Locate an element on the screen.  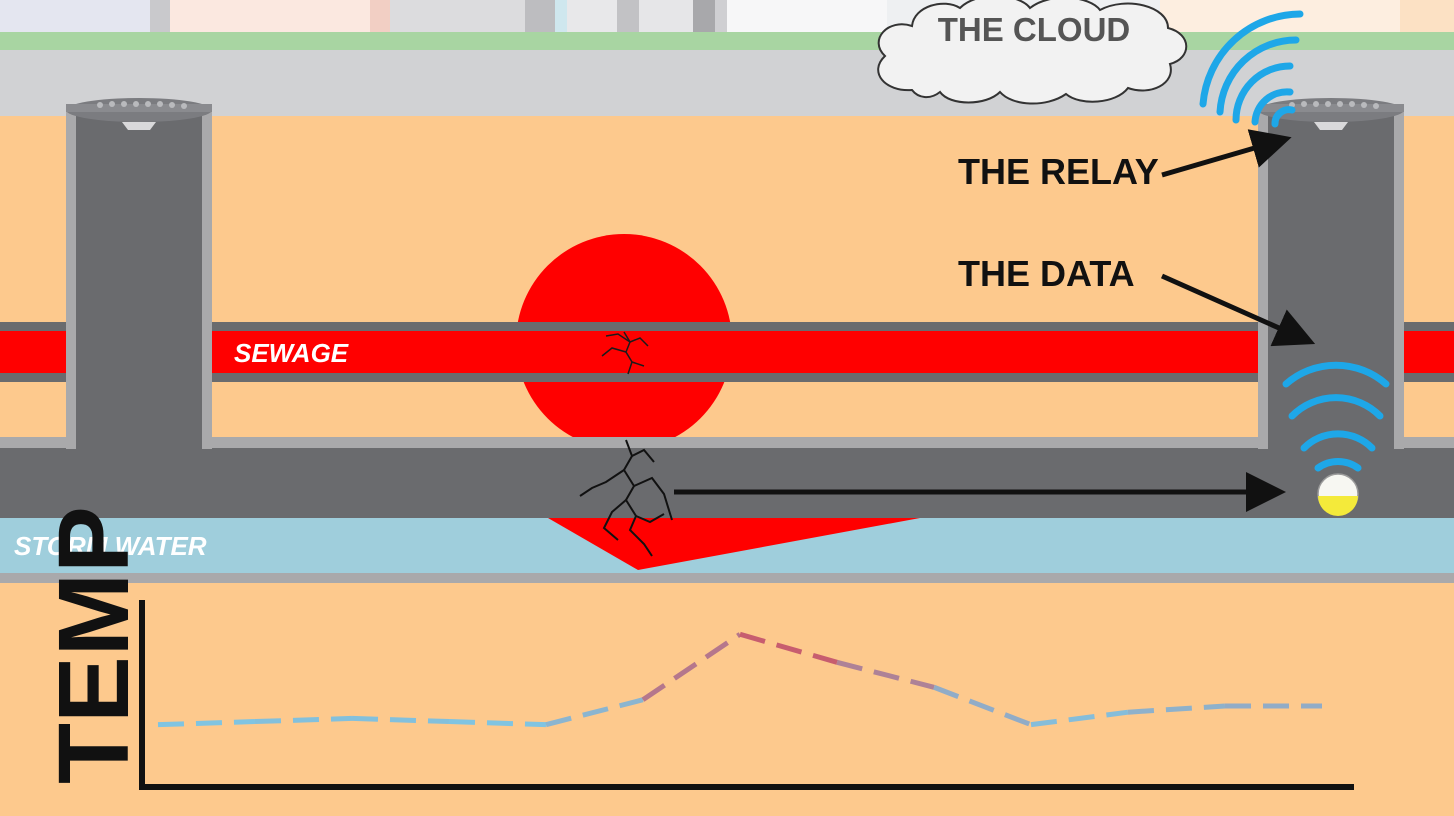
left-manhole is located at coordinates (139, 273).